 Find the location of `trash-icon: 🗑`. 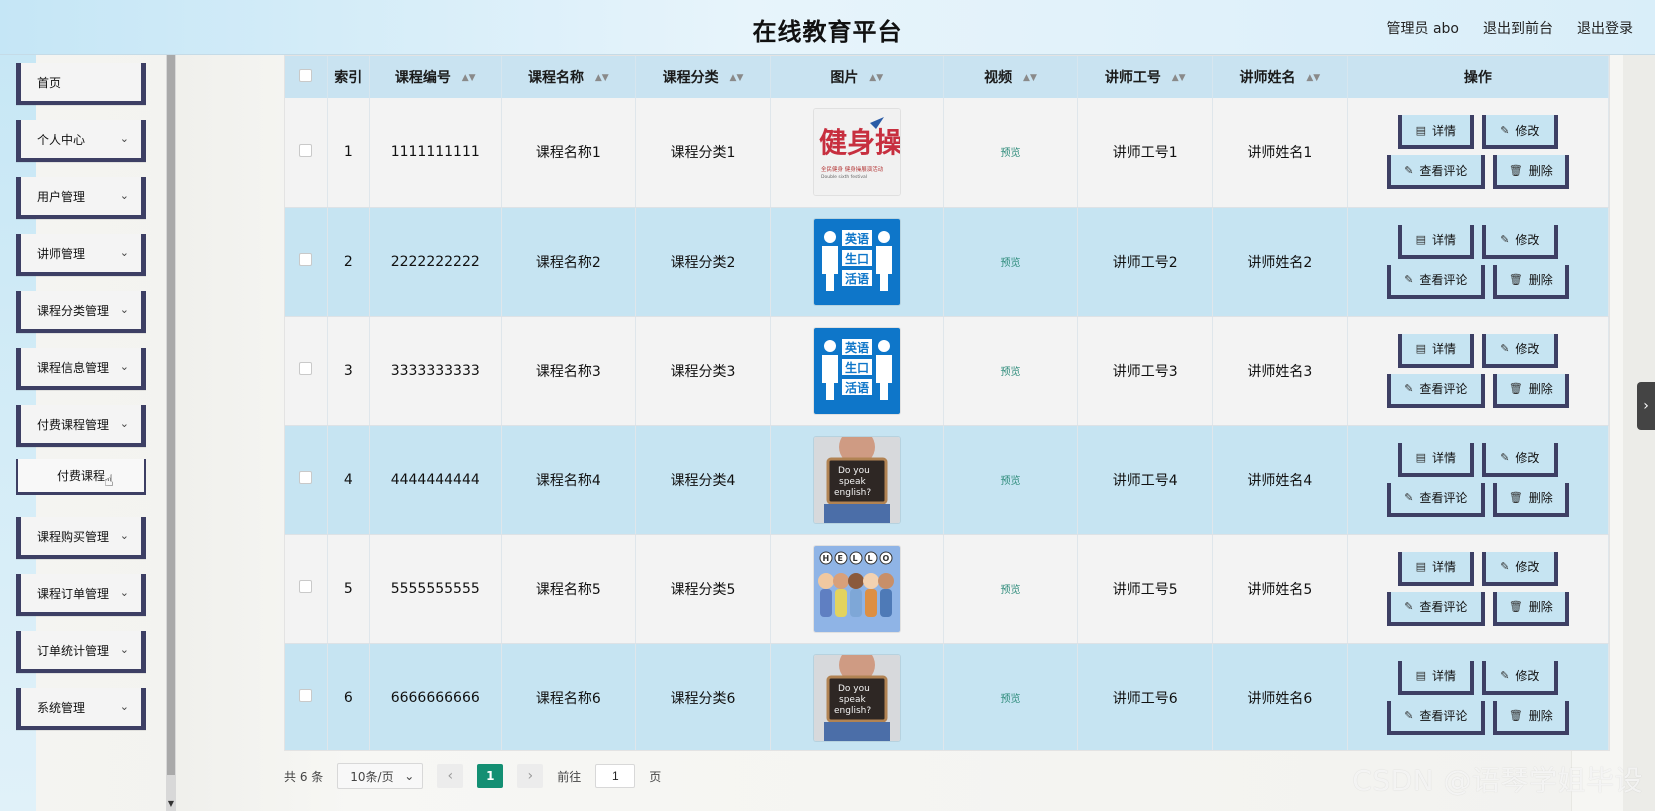

trash-icon: 🗑 is located at coordinates (1515, 715).